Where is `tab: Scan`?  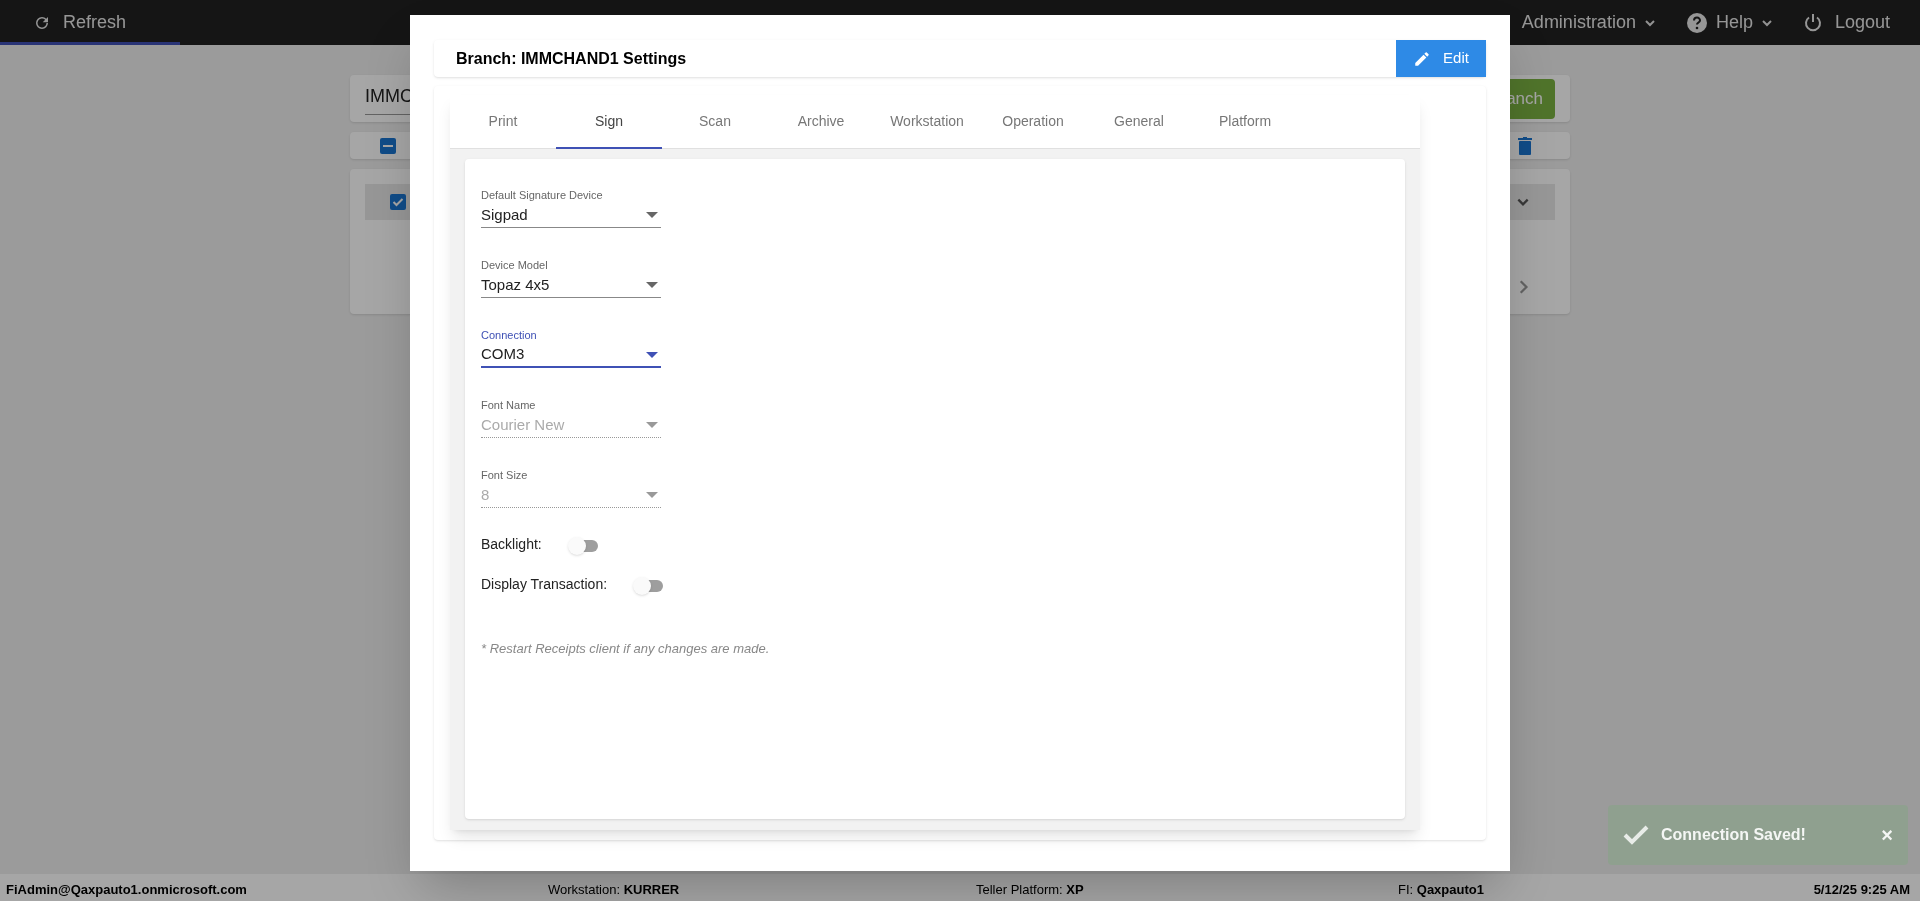
tab: Scan is located at coordinates (715, 122).